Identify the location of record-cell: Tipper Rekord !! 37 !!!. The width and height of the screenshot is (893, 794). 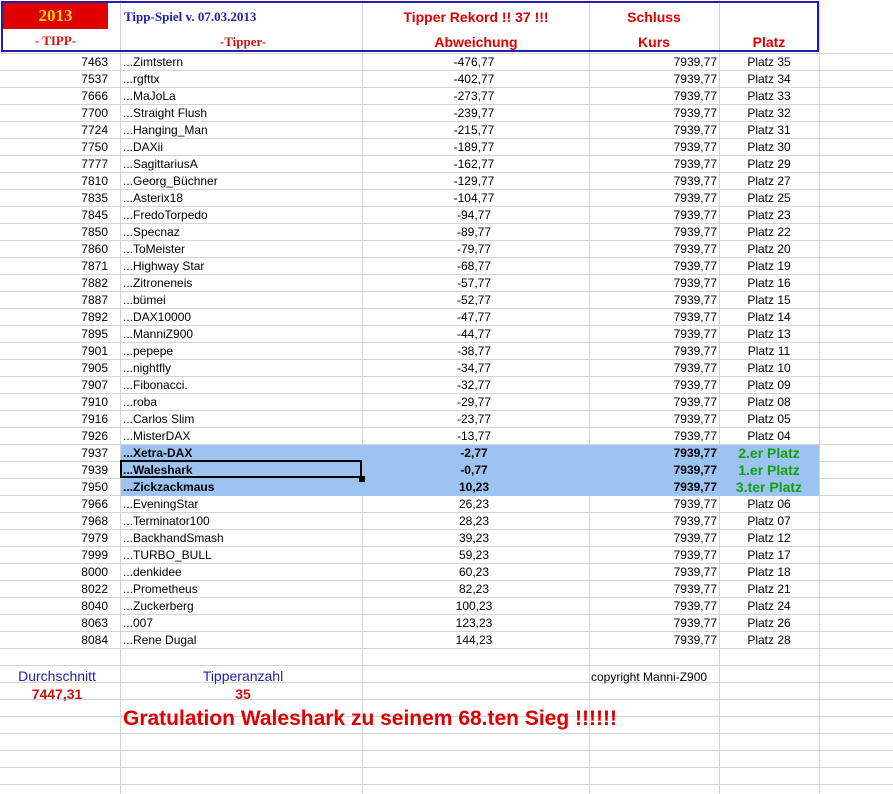
(476, 17).